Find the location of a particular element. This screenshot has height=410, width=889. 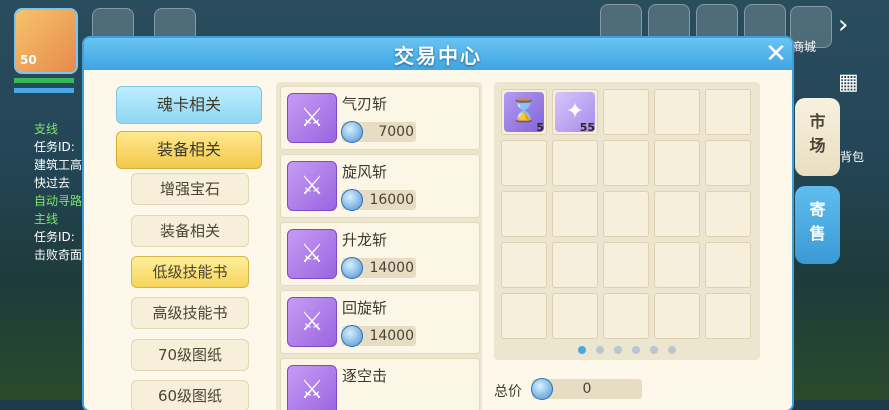

quest-tracker: 支线 任务ID: 建筑工高 快过去 自动寻路 主线 任务ID: 击败奇面 is located at coordinates (60, 197).